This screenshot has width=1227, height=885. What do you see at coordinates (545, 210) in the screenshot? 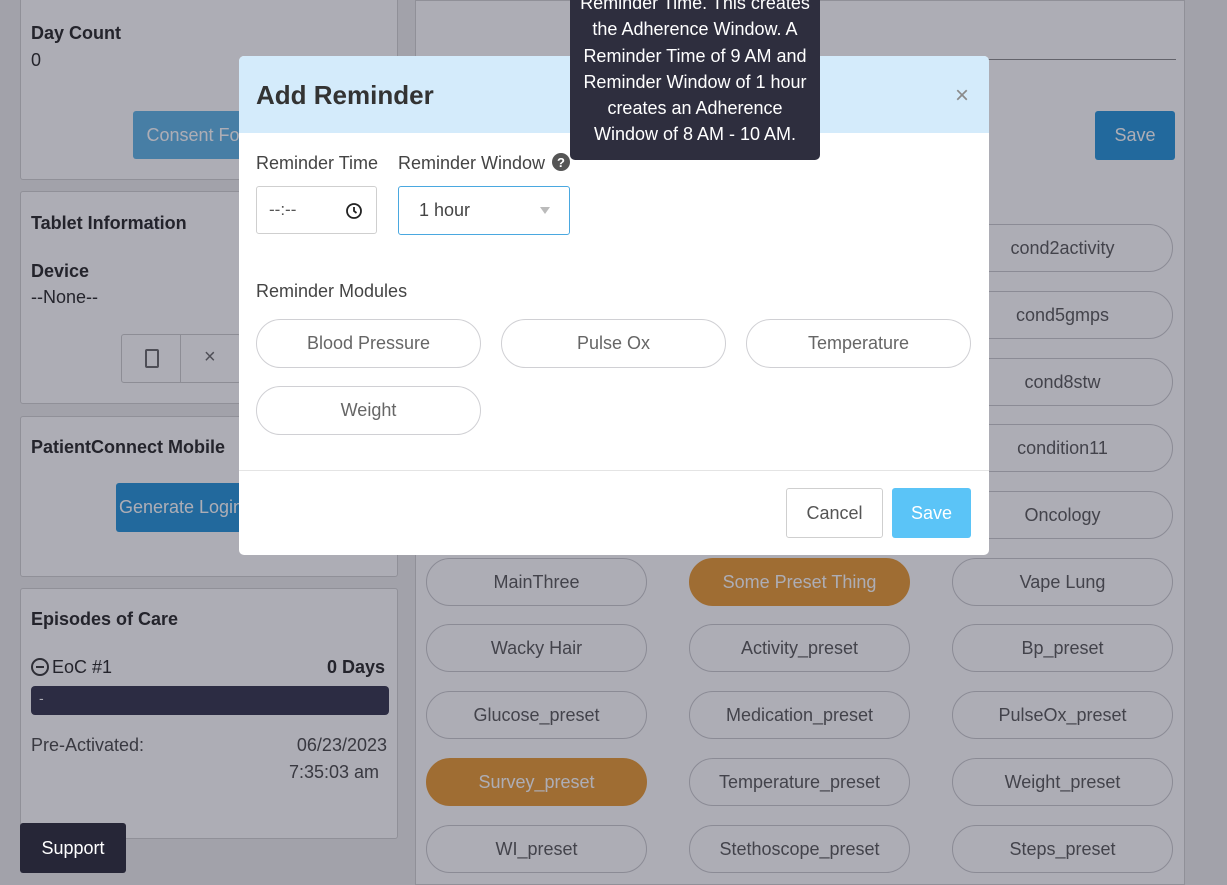
I see `chevron-down-icon` at bounding box center [545, 210].